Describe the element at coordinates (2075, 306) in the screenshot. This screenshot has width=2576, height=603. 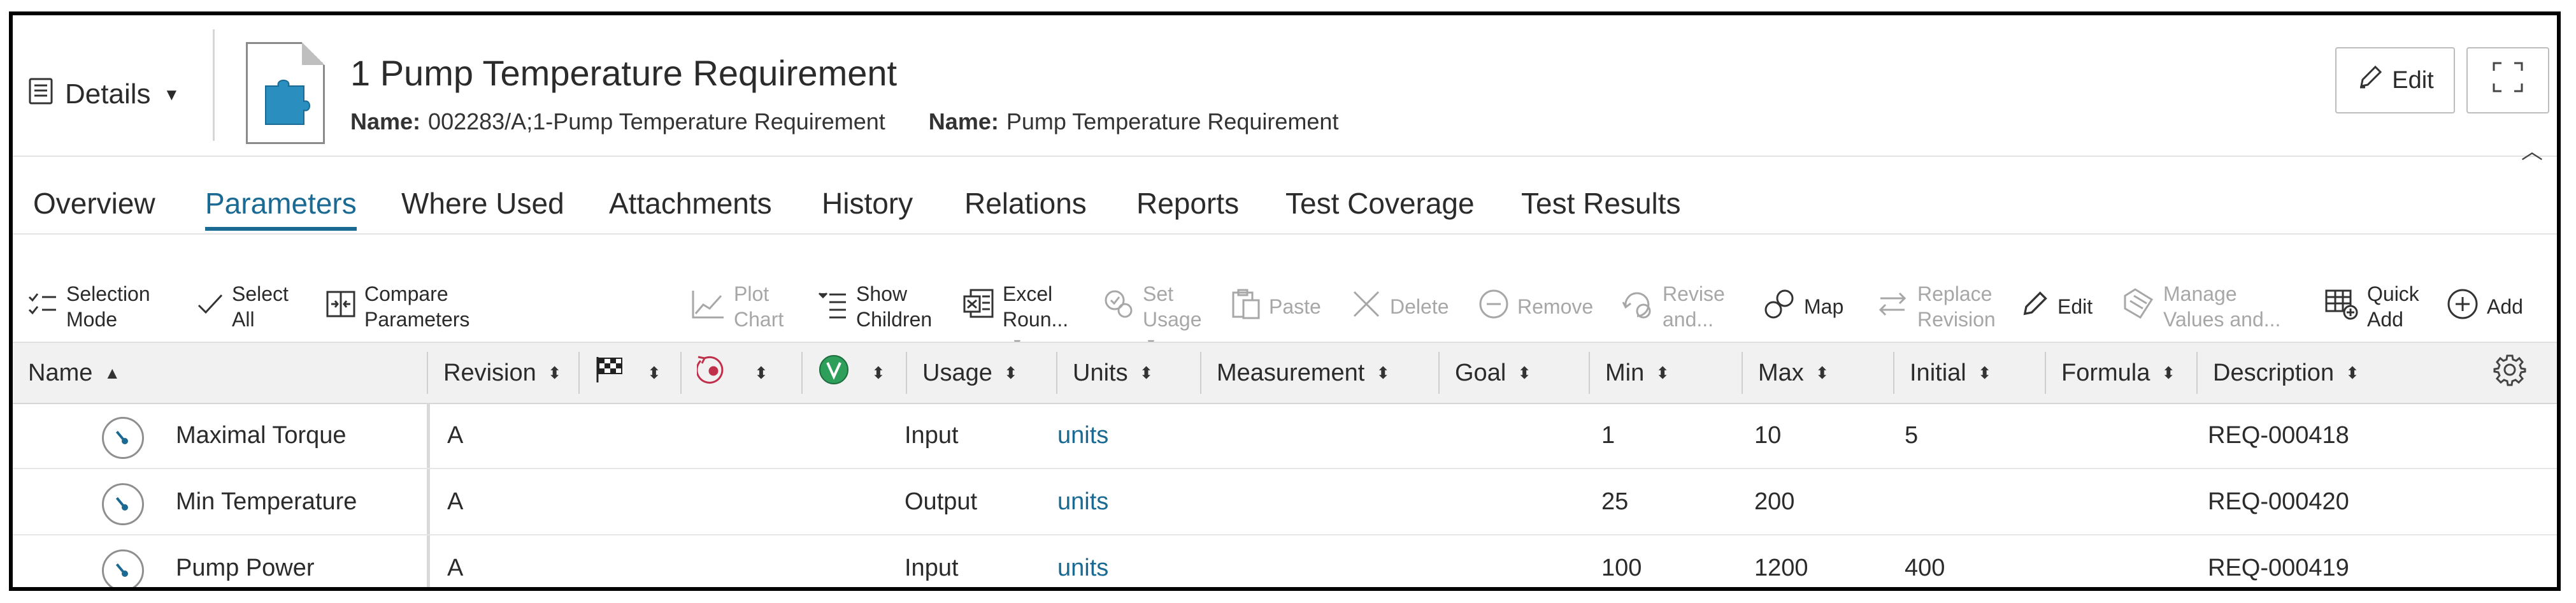
I see `edit-parameter-label: Edit` at that location.